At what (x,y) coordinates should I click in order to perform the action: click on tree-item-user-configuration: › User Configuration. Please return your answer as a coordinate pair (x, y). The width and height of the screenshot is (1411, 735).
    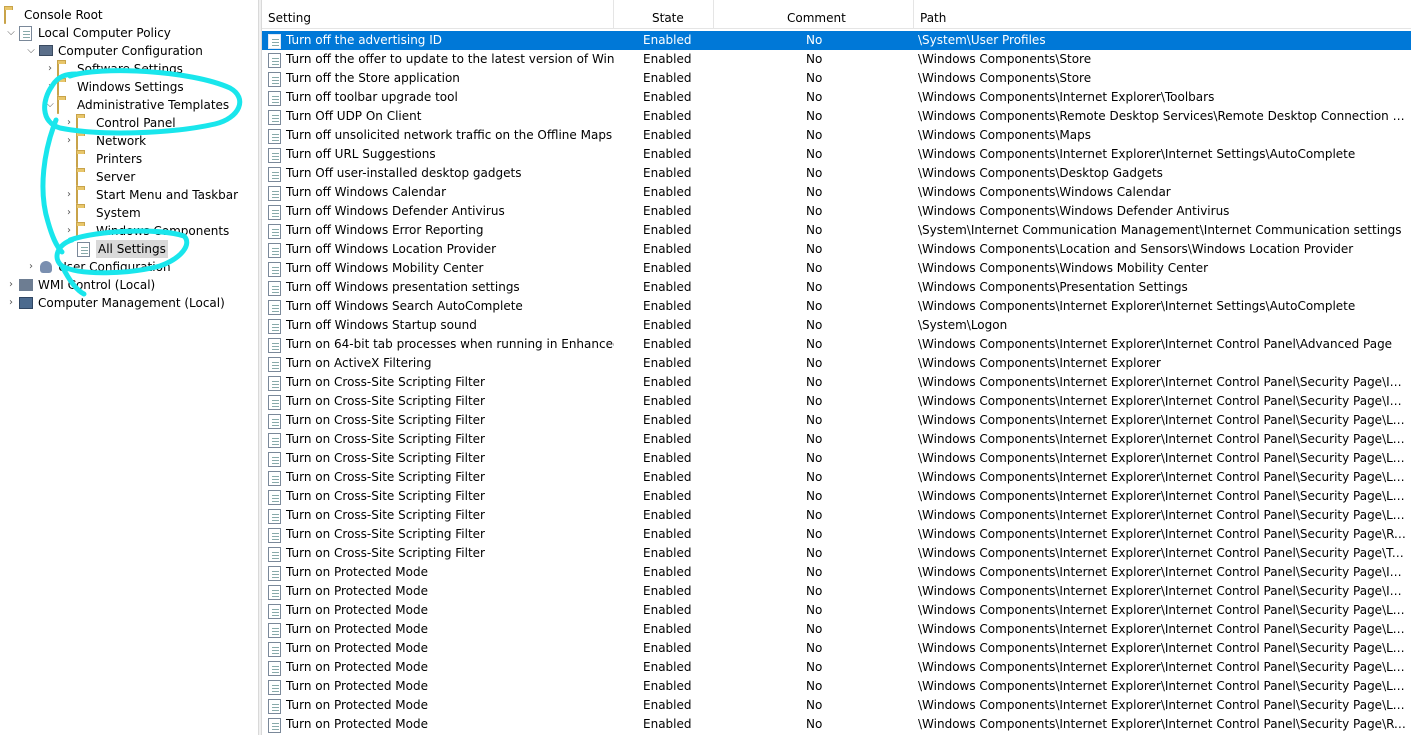
    Looking at the image, I should click on (97, 267).